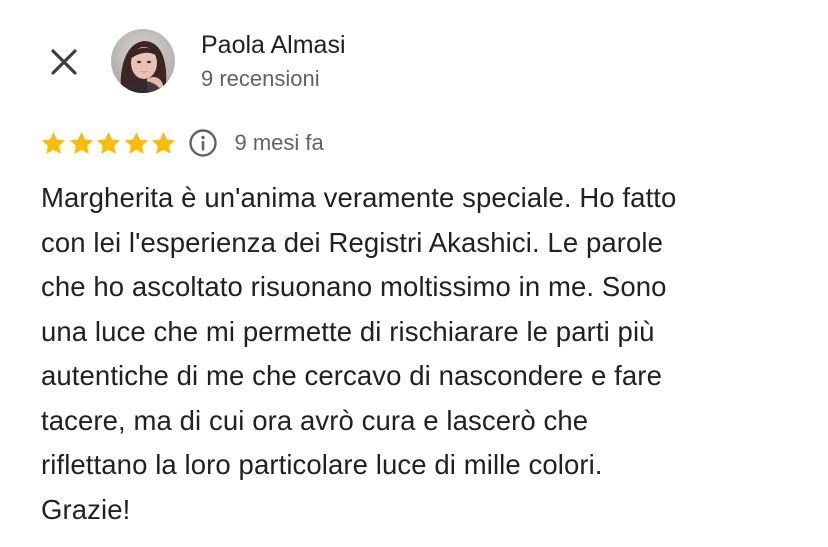 Image resolution: width=828 pixels, height=547 pixels. Describe the element at coordinates (182, 143) in the screenshot. I see `rating-row: 9 mesi fa` at that location.